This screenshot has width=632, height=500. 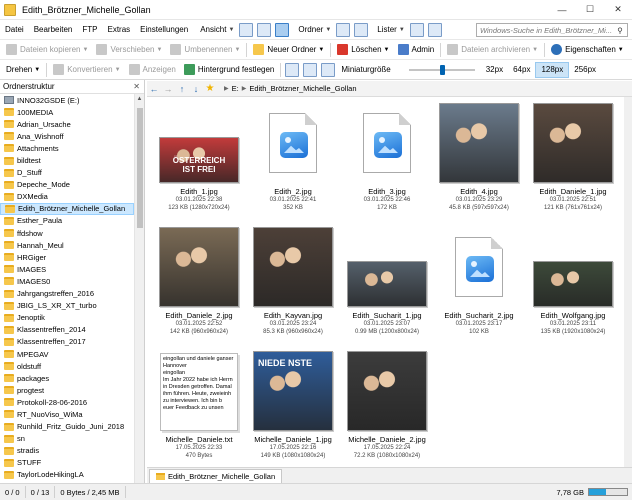 What do you see at coordinates (67, 233) in the screenshot?
I see `tree-item-folder: ffdshow` at bounding box center [67, 233].